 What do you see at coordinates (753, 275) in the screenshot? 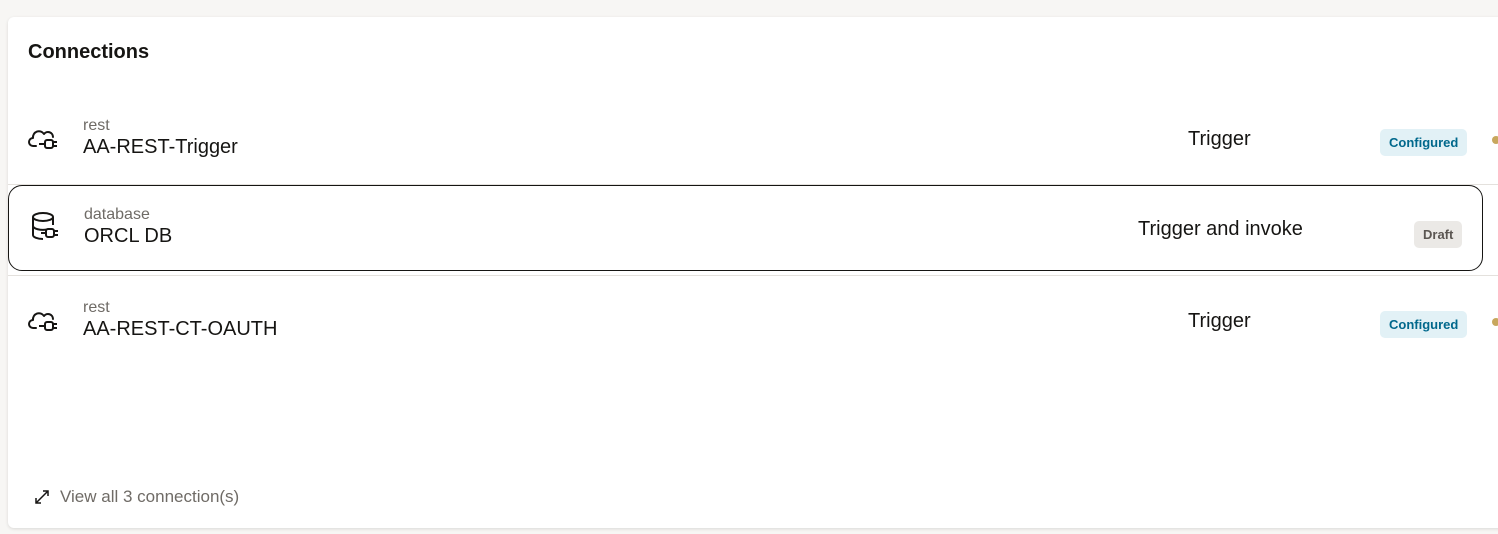
I see `row-divider` at bounding box center [753, 275].